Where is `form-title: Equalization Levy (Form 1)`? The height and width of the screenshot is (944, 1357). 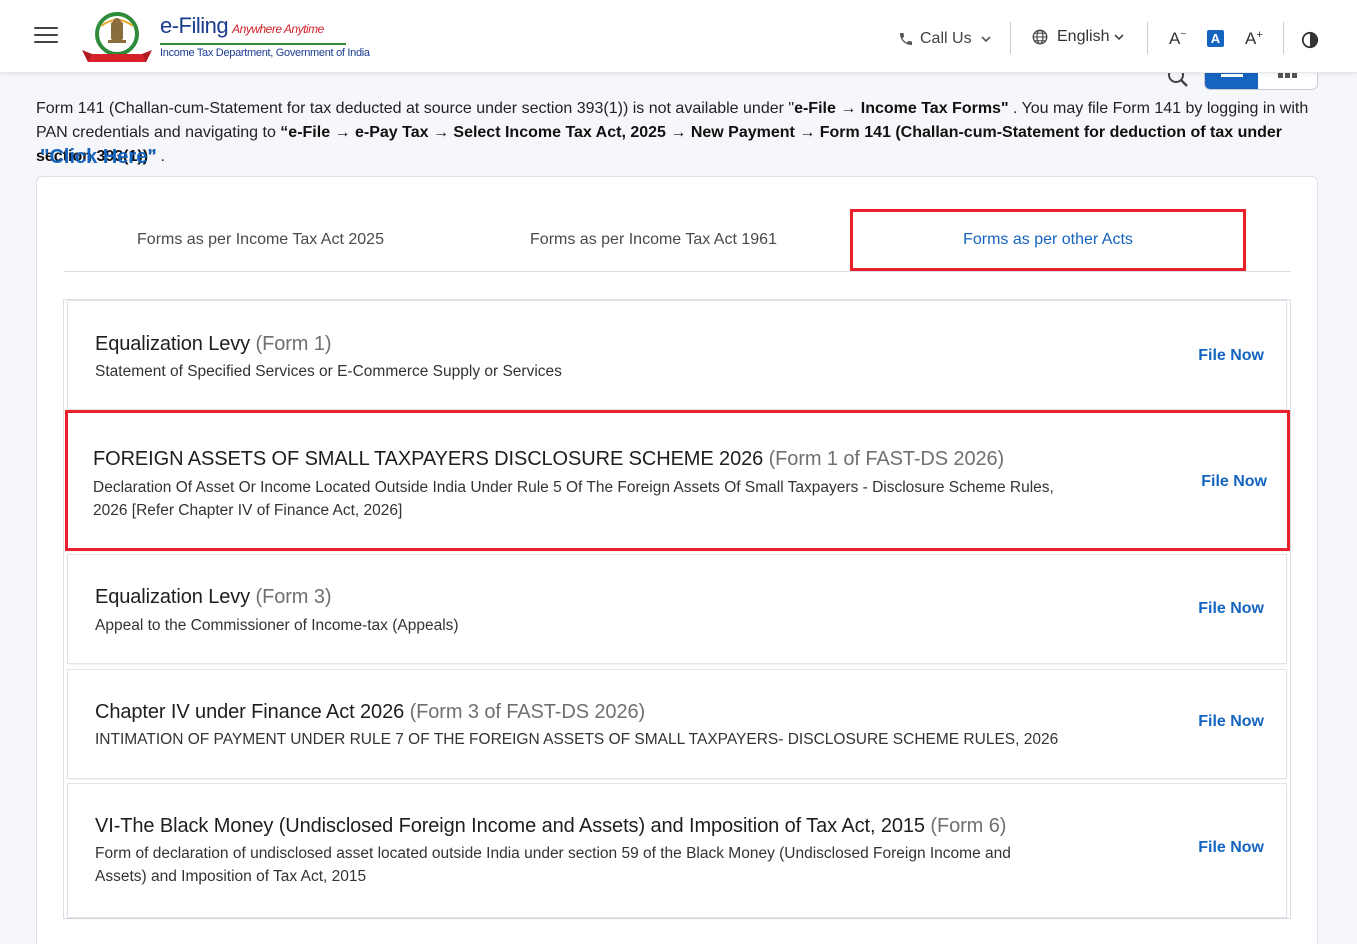
form-title: Equalization Levy (Form 1) is located at coordinates (213, 344).